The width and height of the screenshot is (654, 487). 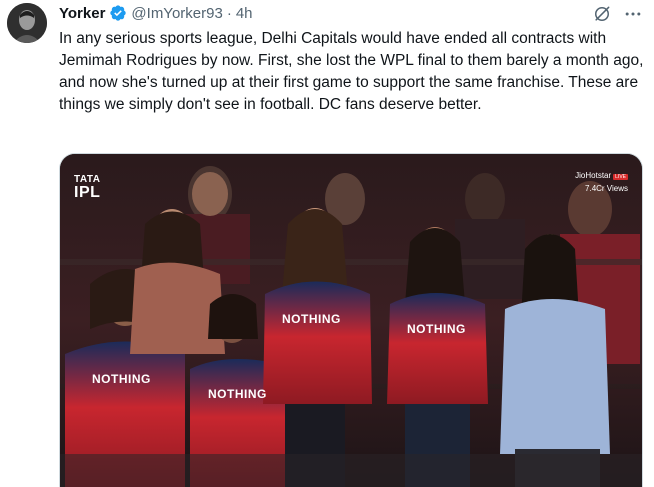 I want to click on ipl-logo: TATA IPL, so click(x=87, y=187).